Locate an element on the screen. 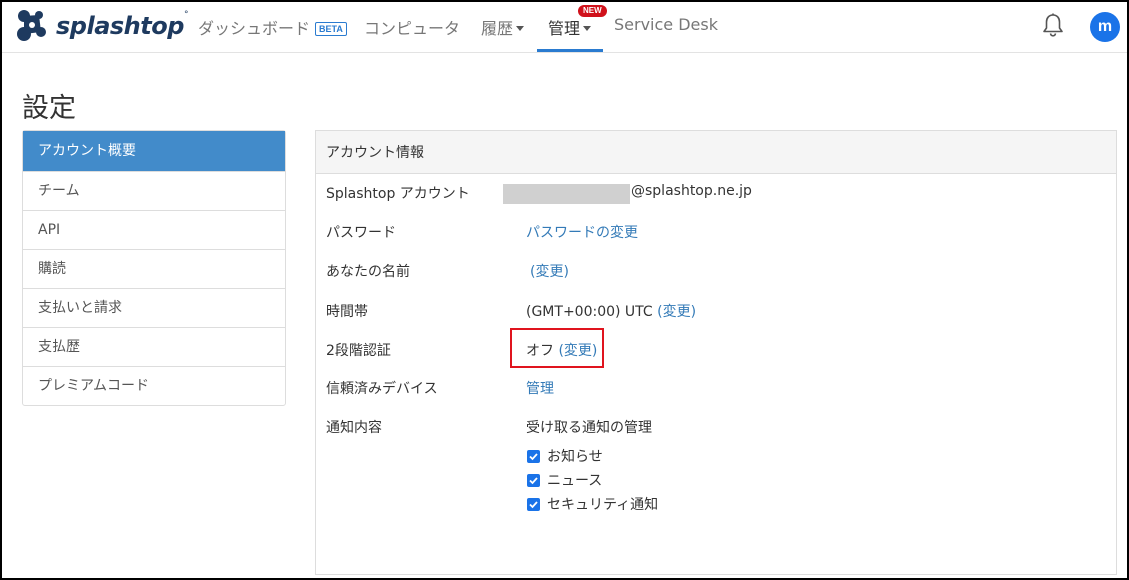  nav-management: 管理 is located at coordinates (570, 27).